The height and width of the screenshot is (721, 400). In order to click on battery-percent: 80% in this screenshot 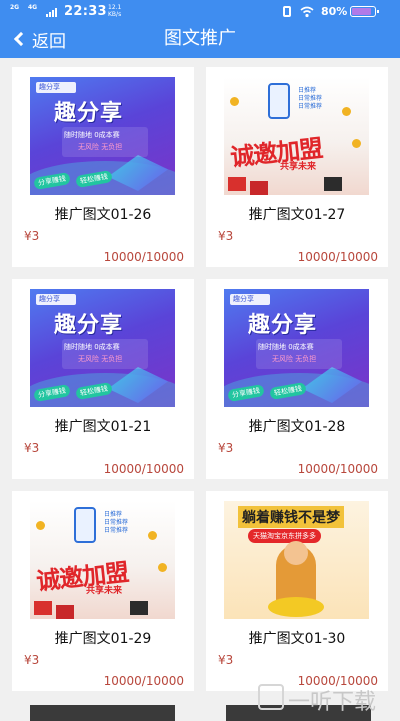, I will do `click(334, 11)`.